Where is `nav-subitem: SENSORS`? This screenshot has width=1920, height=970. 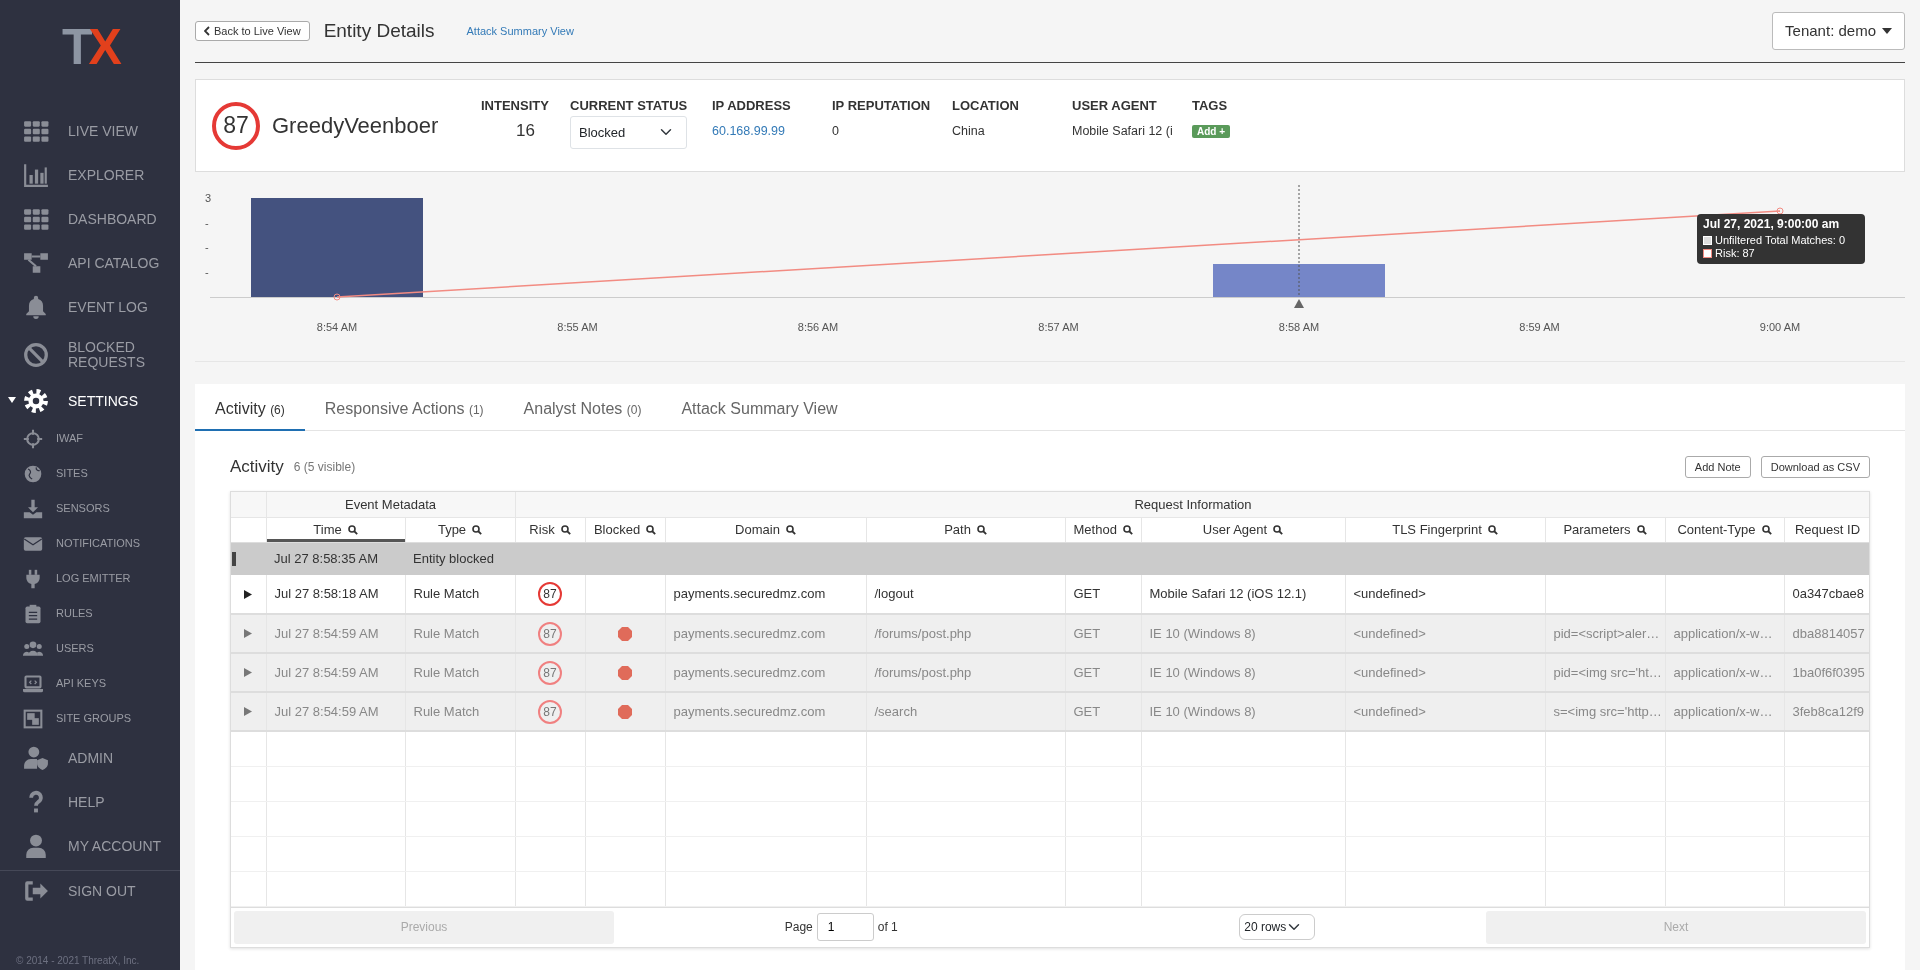 nav-subitem: SENSORS is located at coordinates (90, 508).